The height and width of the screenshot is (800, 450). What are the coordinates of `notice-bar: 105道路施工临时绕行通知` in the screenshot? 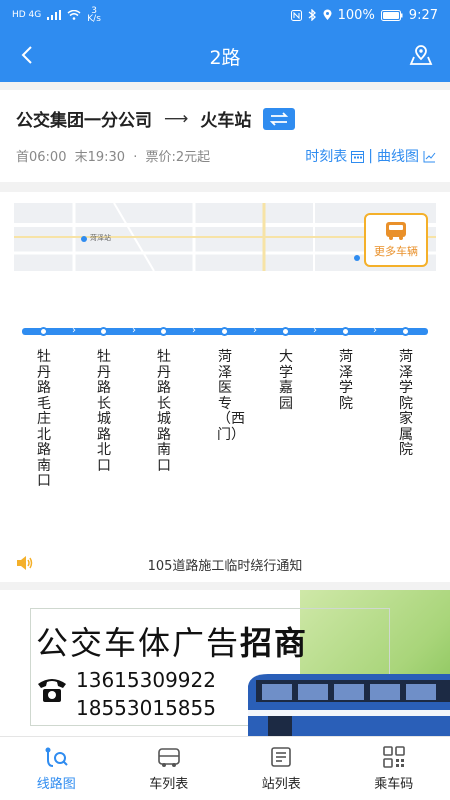 It's located at (225, 564).